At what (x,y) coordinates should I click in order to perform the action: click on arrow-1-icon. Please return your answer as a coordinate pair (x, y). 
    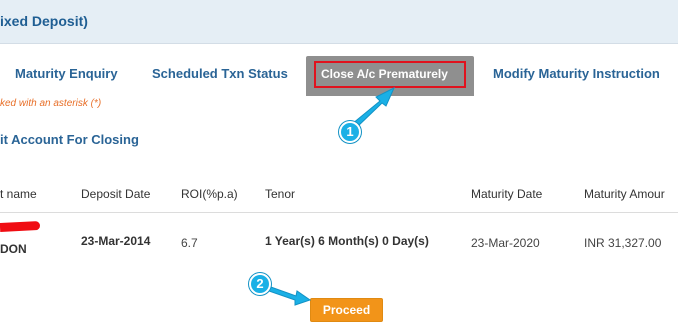
    Looking at the image, I should click on (373, 107).